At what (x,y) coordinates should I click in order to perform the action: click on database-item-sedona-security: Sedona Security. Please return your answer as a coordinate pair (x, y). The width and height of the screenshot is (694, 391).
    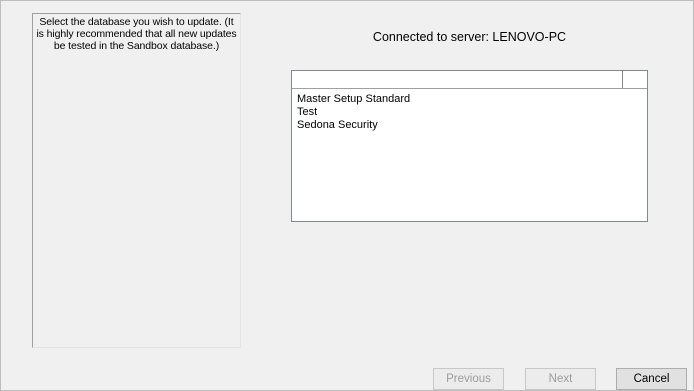
    Looking at the image, I should click on (470, 125).